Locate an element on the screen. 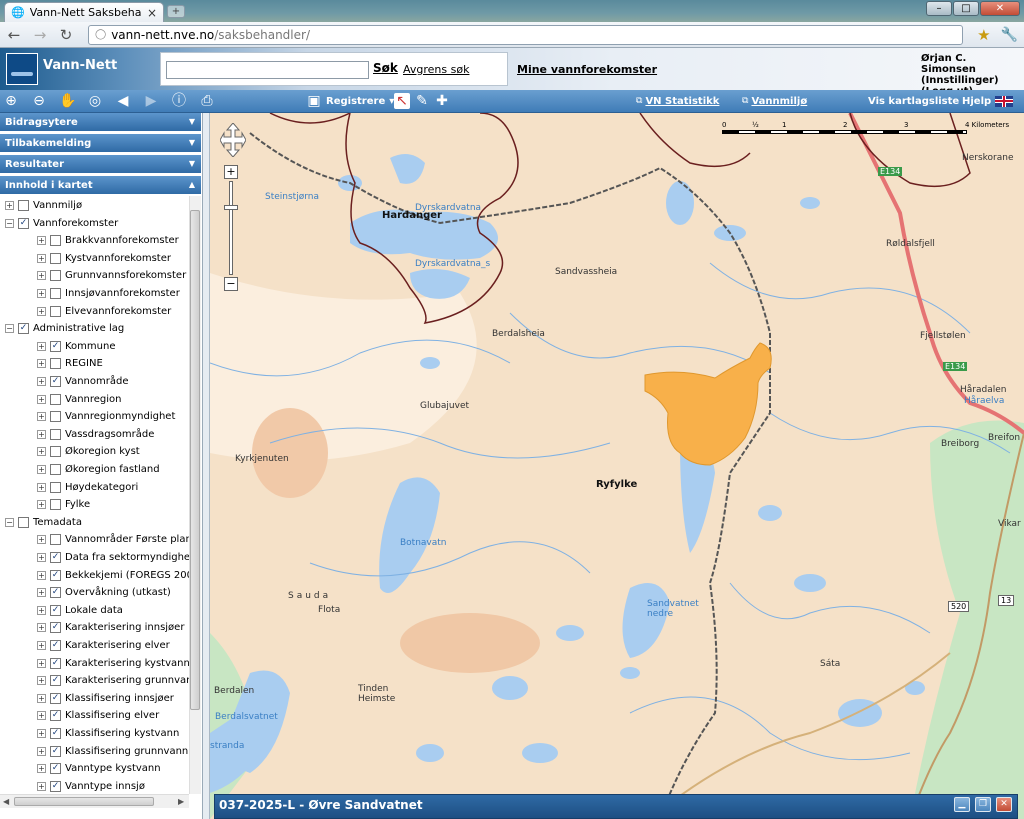  layer-tree-item: + Vannregion is located at coordinates (79, 399).